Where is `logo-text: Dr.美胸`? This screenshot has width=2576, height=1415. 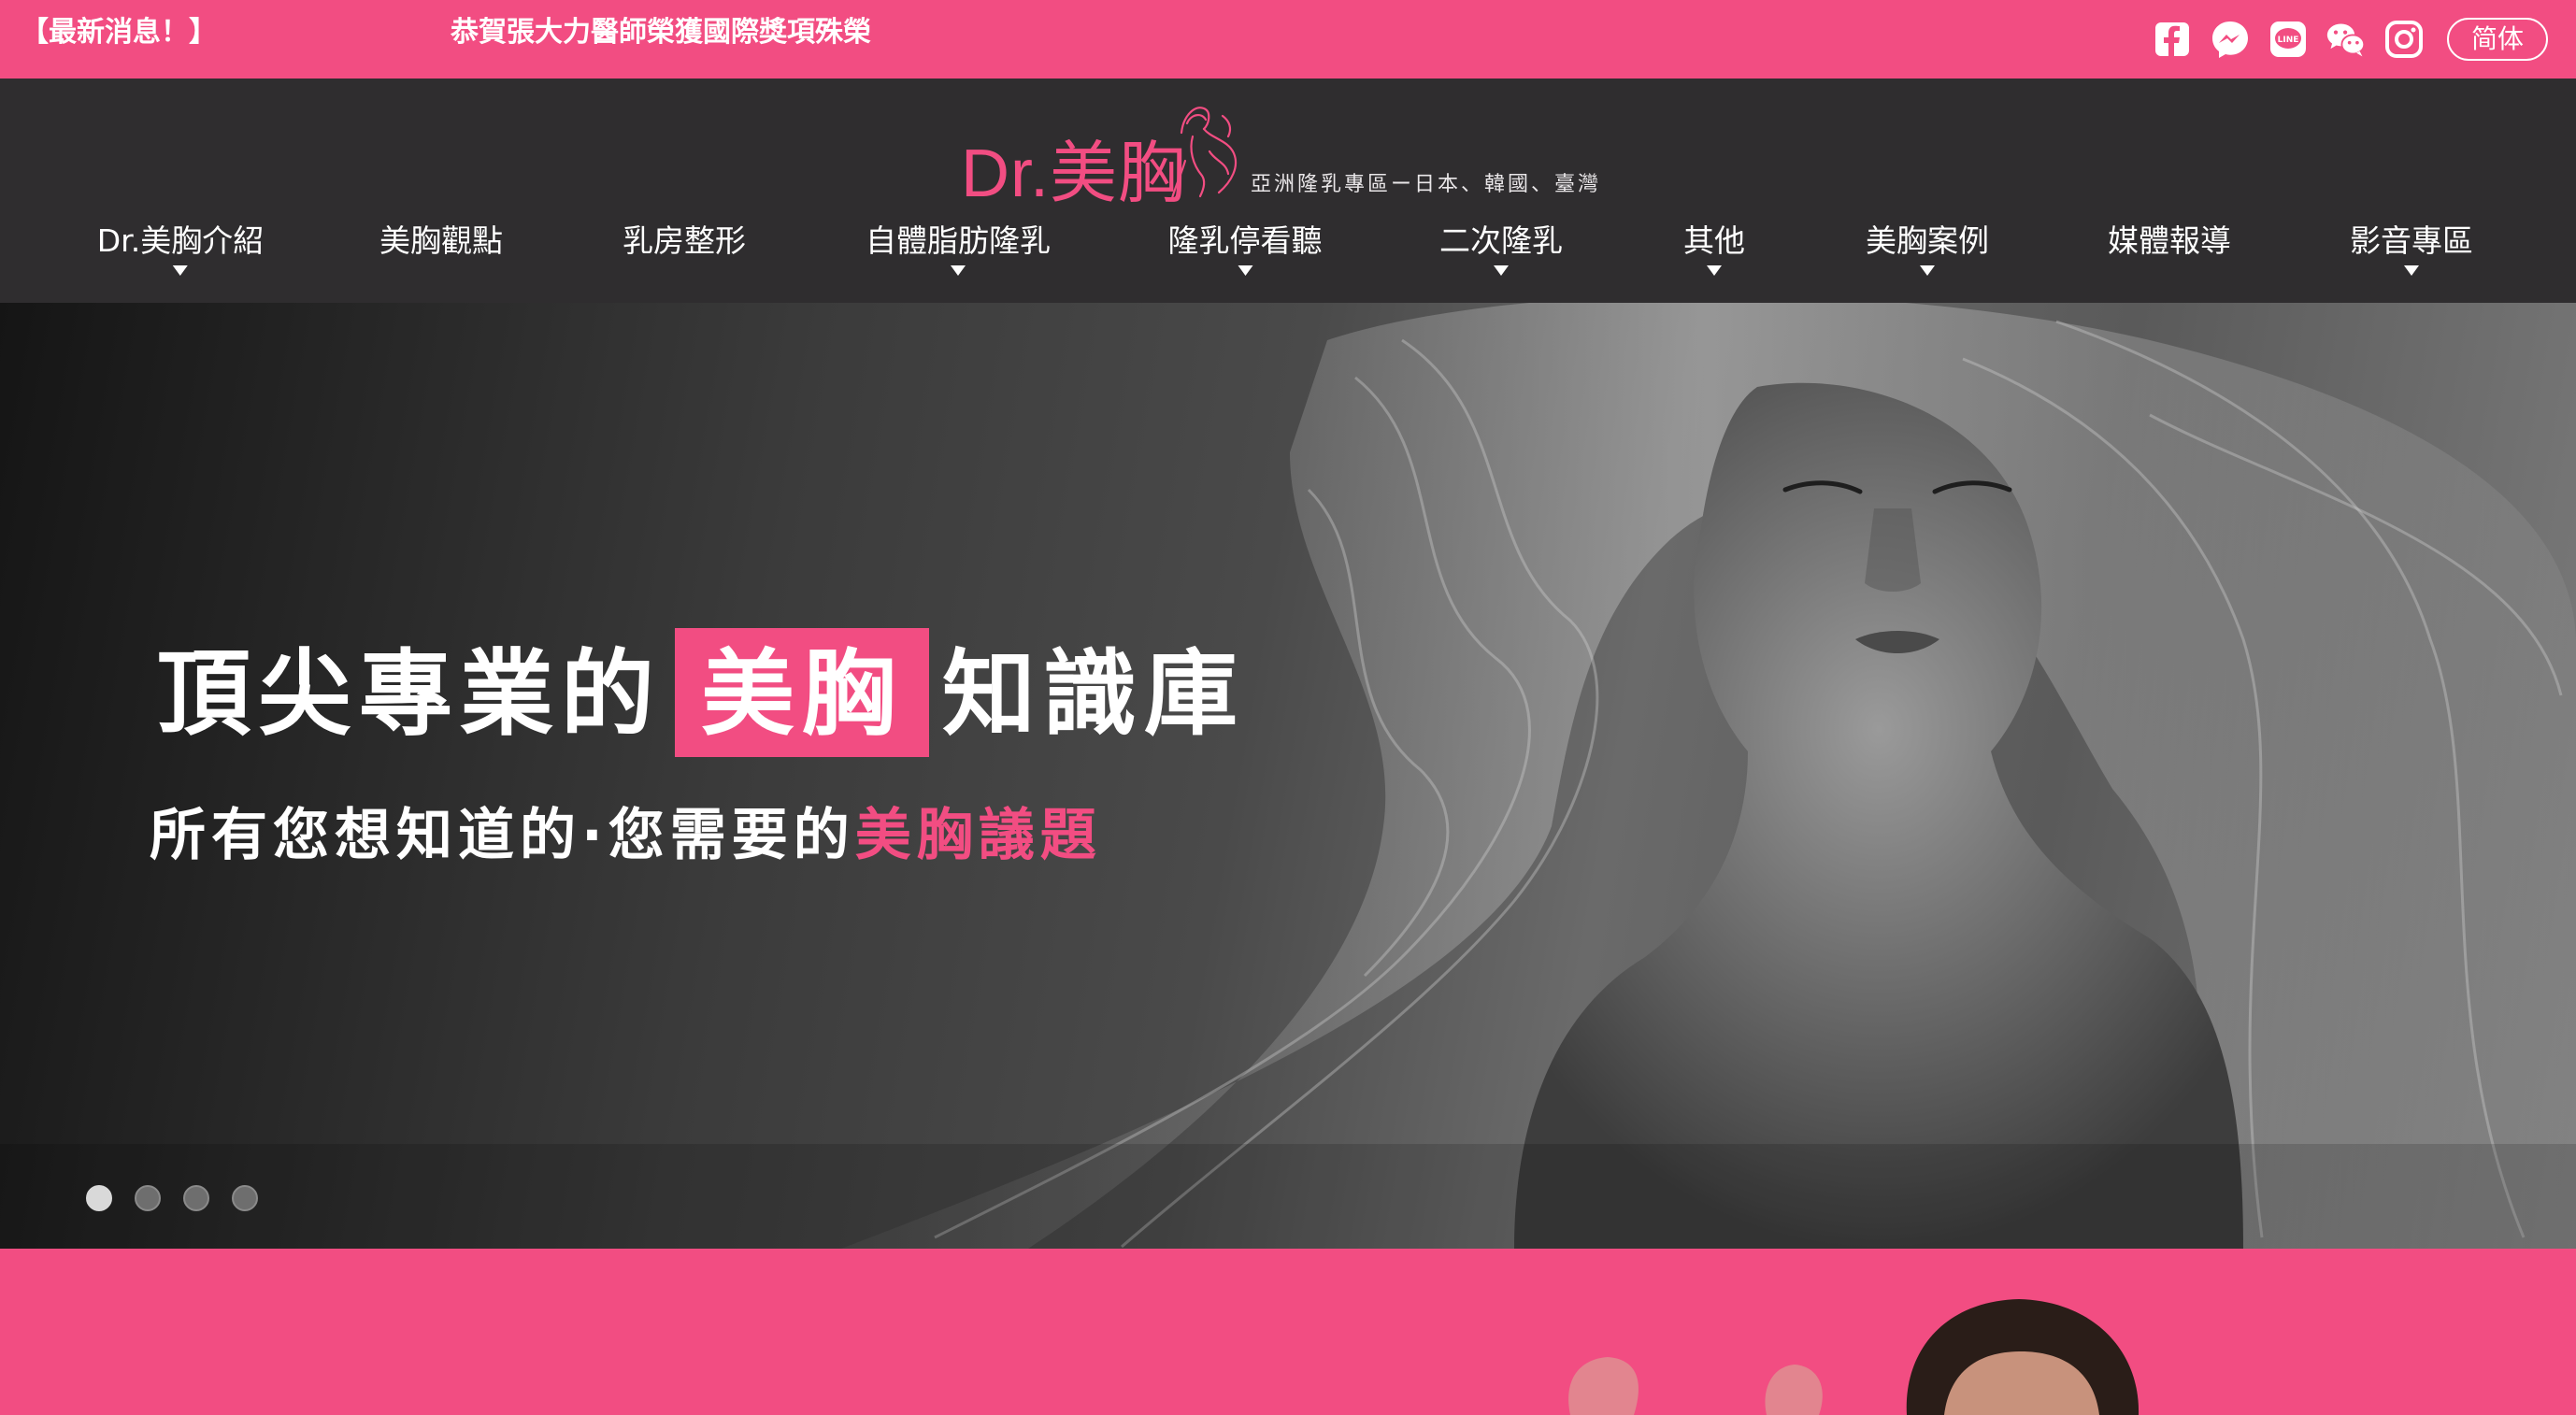 logo-text: Dr.美胸 is located at coordinates (1074, 173).